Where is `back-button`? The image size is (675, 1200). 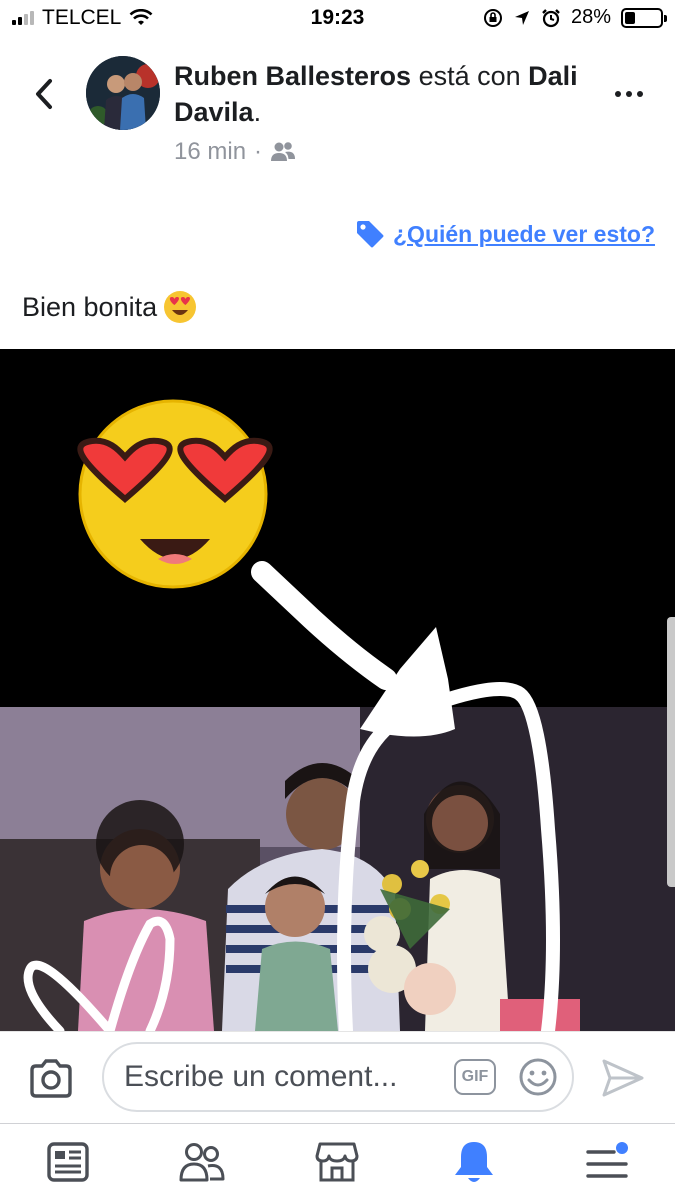 back-button is located at coordinates (44, 94).